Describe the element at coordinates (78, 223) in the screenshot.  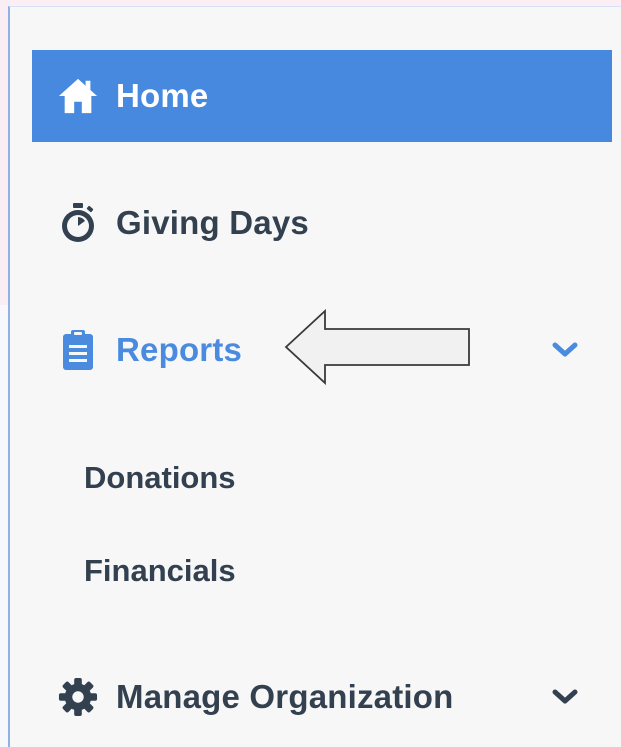
I see `stopwatch-icon` at that location.